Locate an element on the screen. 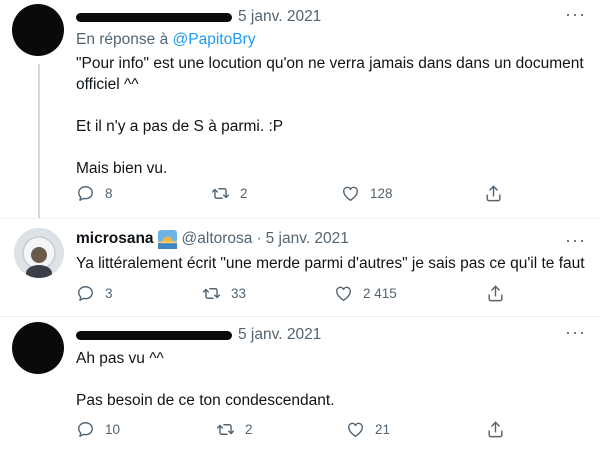 This screenshot has height=455, width=600. reply-count: 10 is located at coordinates (113, 429).